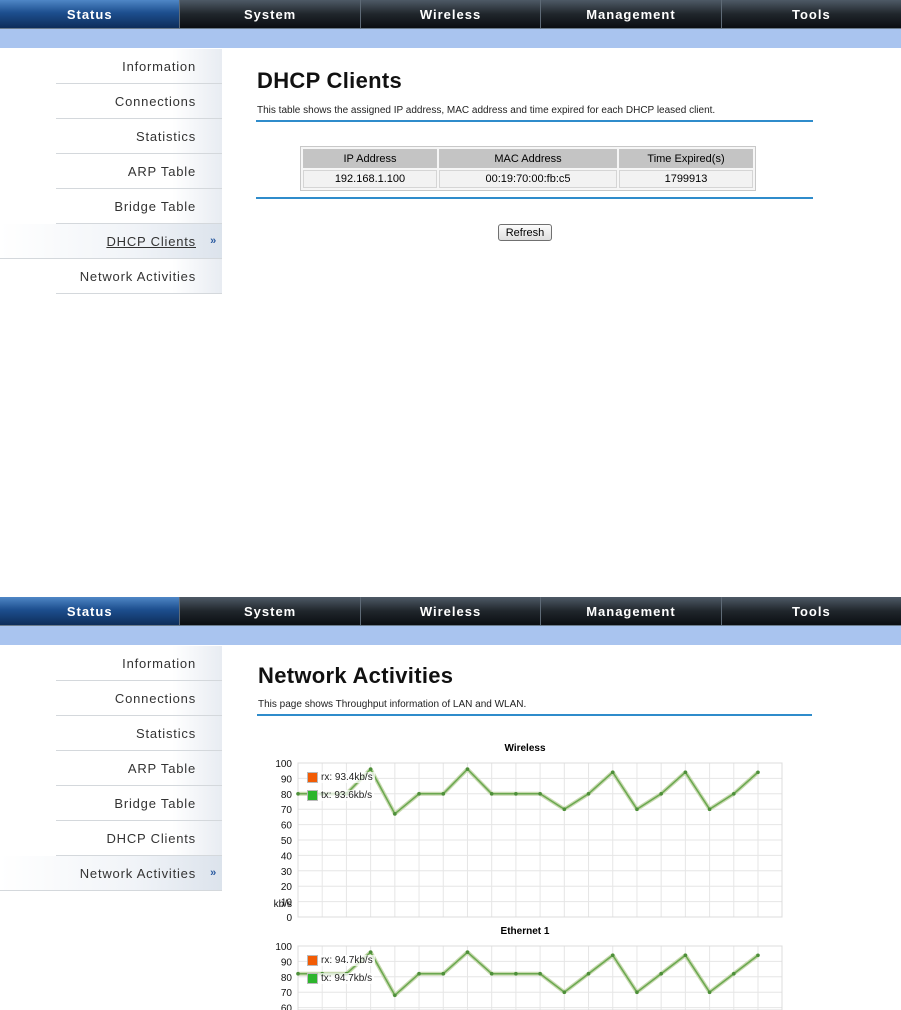 The height and width of the screenshot is (1010, 901). Describe the element at coordinates (287, 962) in the screenshot. I see `y-tick-label: 90` at that location.